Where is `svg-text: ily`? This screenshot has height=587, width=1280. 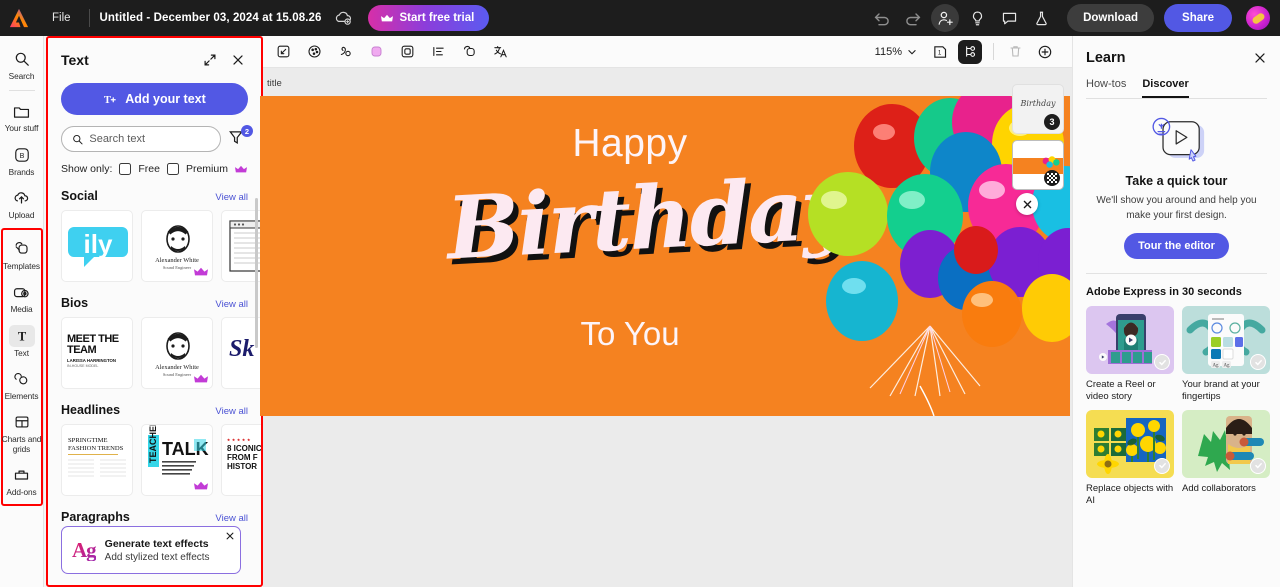 svg-text: ily is located at coordinates (98, 244).